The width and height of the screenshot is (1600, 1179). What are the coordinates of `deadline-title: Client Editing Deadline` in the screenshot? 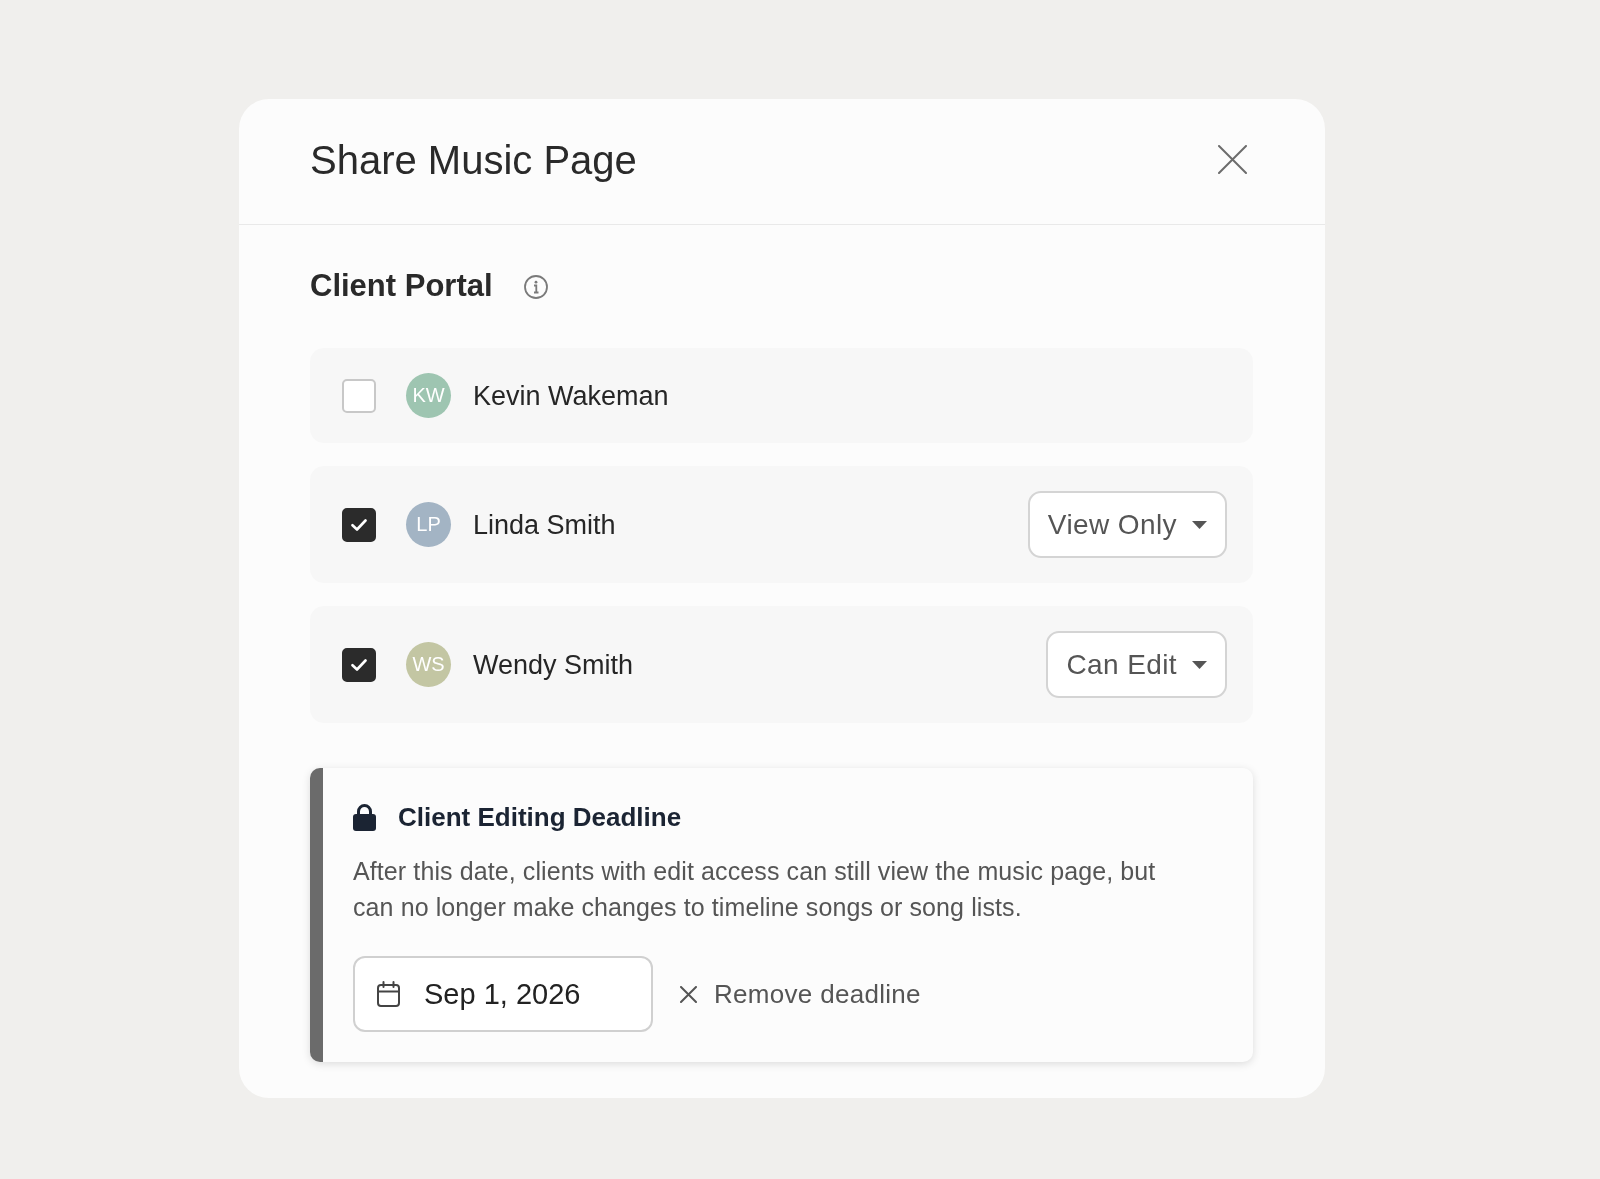 It's located at (540, 817).